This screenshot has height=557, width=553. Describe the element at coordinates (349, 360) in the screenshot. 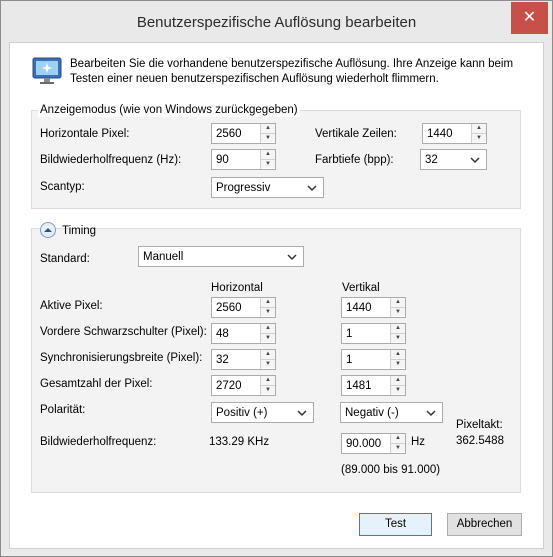

I see `sync-width-v-value: 1` at that location.